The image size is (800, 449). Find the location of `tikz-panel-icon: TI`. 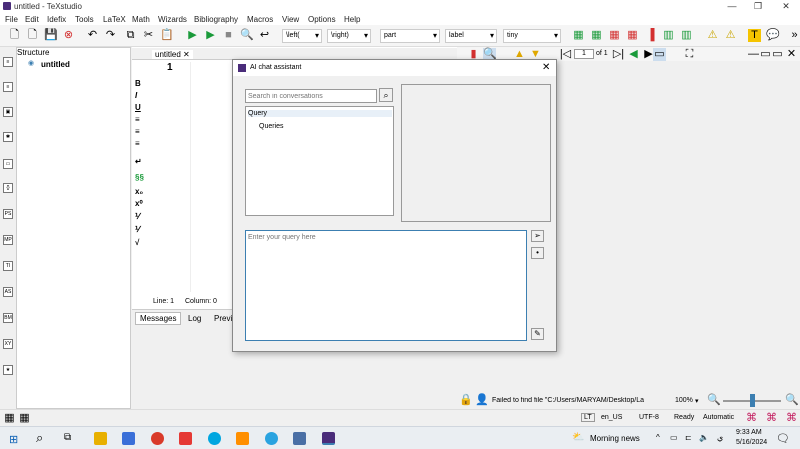

tikz-panel-icon: TI is located at coordinates (8, 266).